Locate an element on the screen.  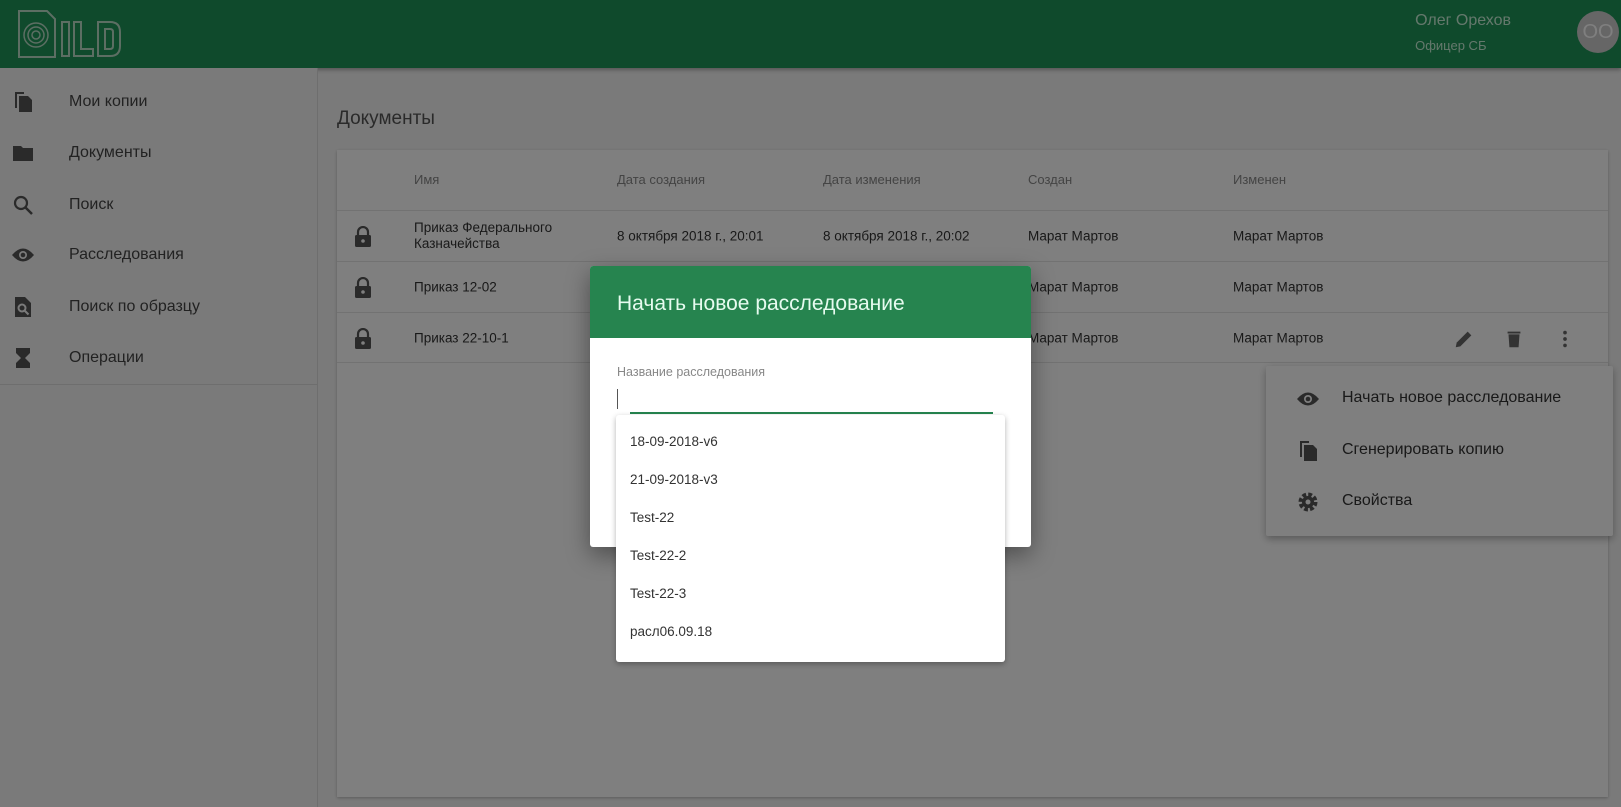
autocomplete-option: 21-09-2018-v3 is located at coordinates (810, 480).